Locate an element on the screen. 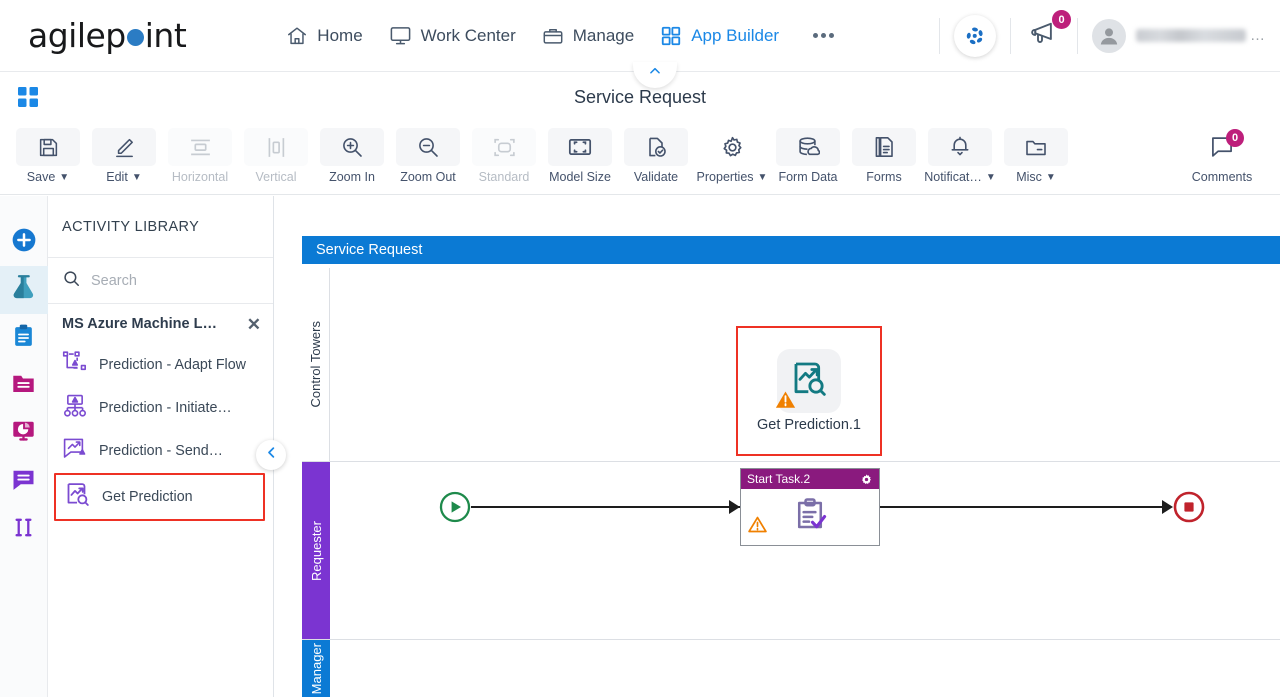 This screenshot has height=697, width=1280. toolbar-zoom-out-button: Zoom Out is located at coordinates (428, 156).